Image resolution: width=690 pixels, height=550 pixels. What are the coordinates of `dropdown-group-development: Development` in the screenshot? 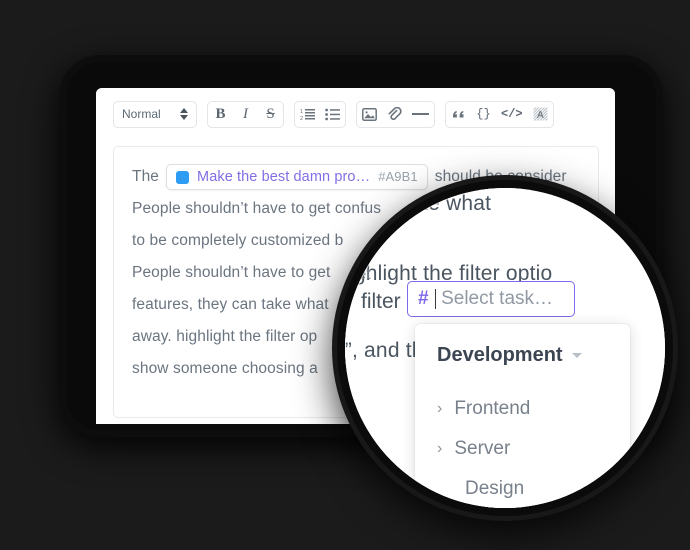 It's located at (522, 355).